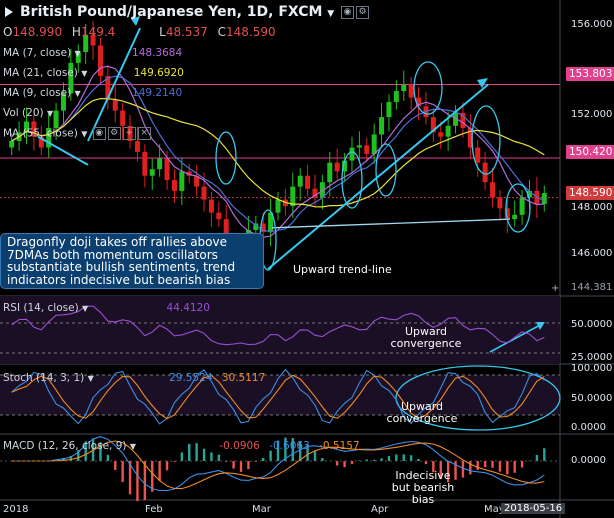 The image size is (614, 518). What do you see at coordinates (63, 150) in the screenshot?
I see `trend-arrow` at bounding box center [63, 150].